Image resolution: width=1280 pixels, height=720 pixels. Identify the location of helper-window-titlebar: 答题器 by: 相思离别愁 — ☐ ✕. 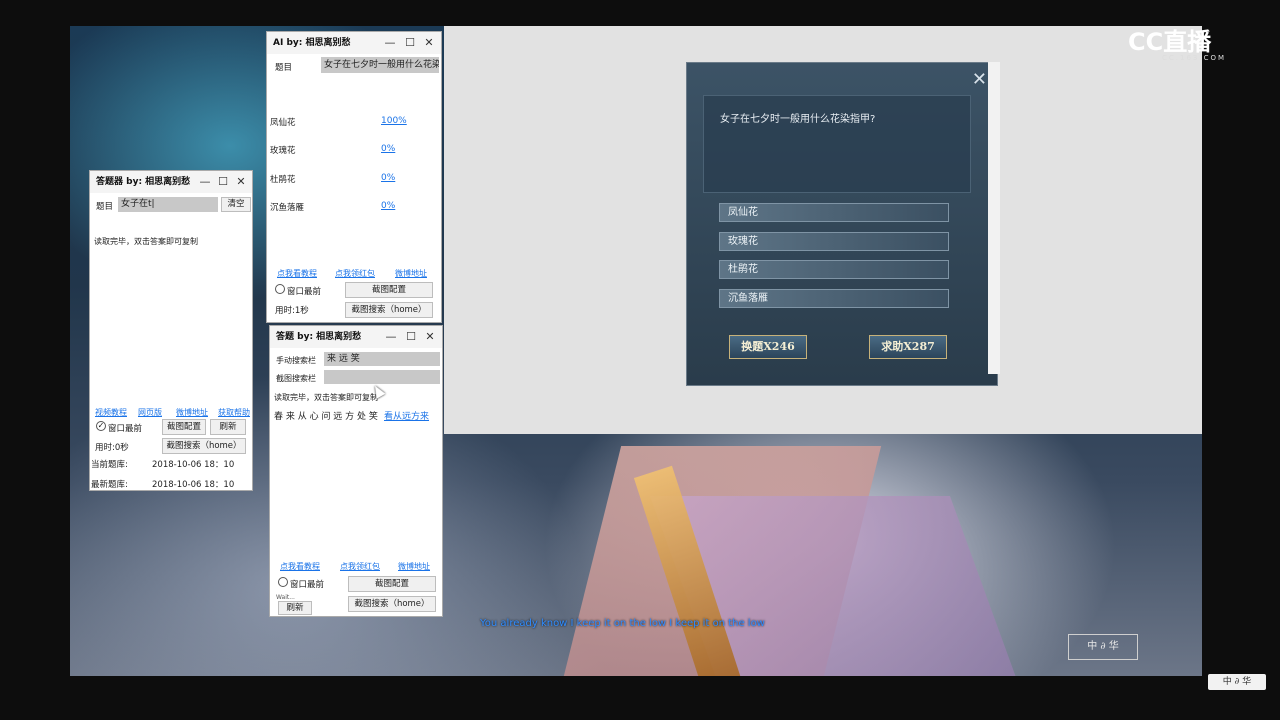
(171, 182).